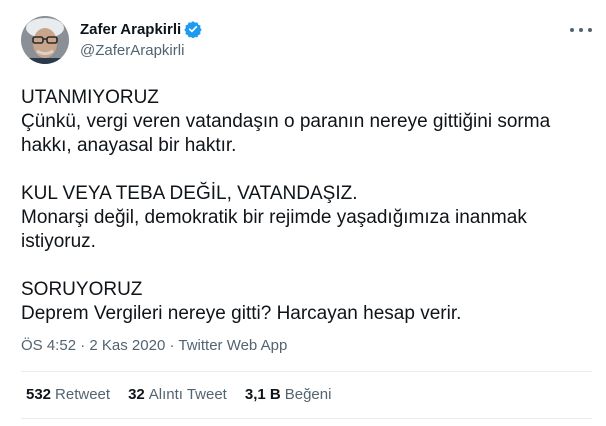 This screenshot has width=606, height=426. I want to click on author-display-name: Zafer Arapkirli, so click(130, 29).